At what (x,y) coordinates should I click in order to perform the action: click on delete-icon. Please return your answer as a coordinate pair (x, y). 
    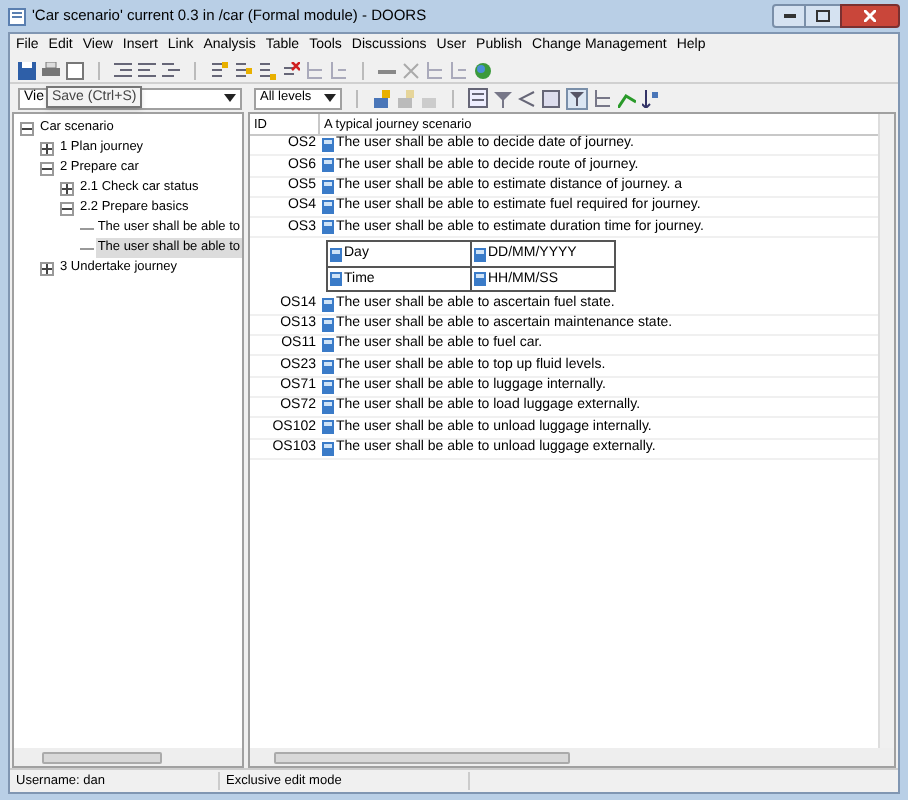
    Looking at the image, I should click on (291, 70).